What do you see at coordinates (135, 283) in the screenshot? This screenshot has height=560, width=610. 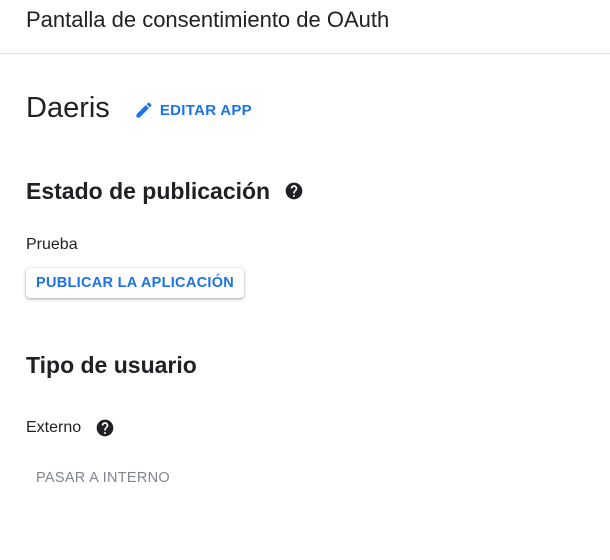 I see `publish-app-button: PUBLICAR LA APLICACIÓN` at bounding box center [135, 283].